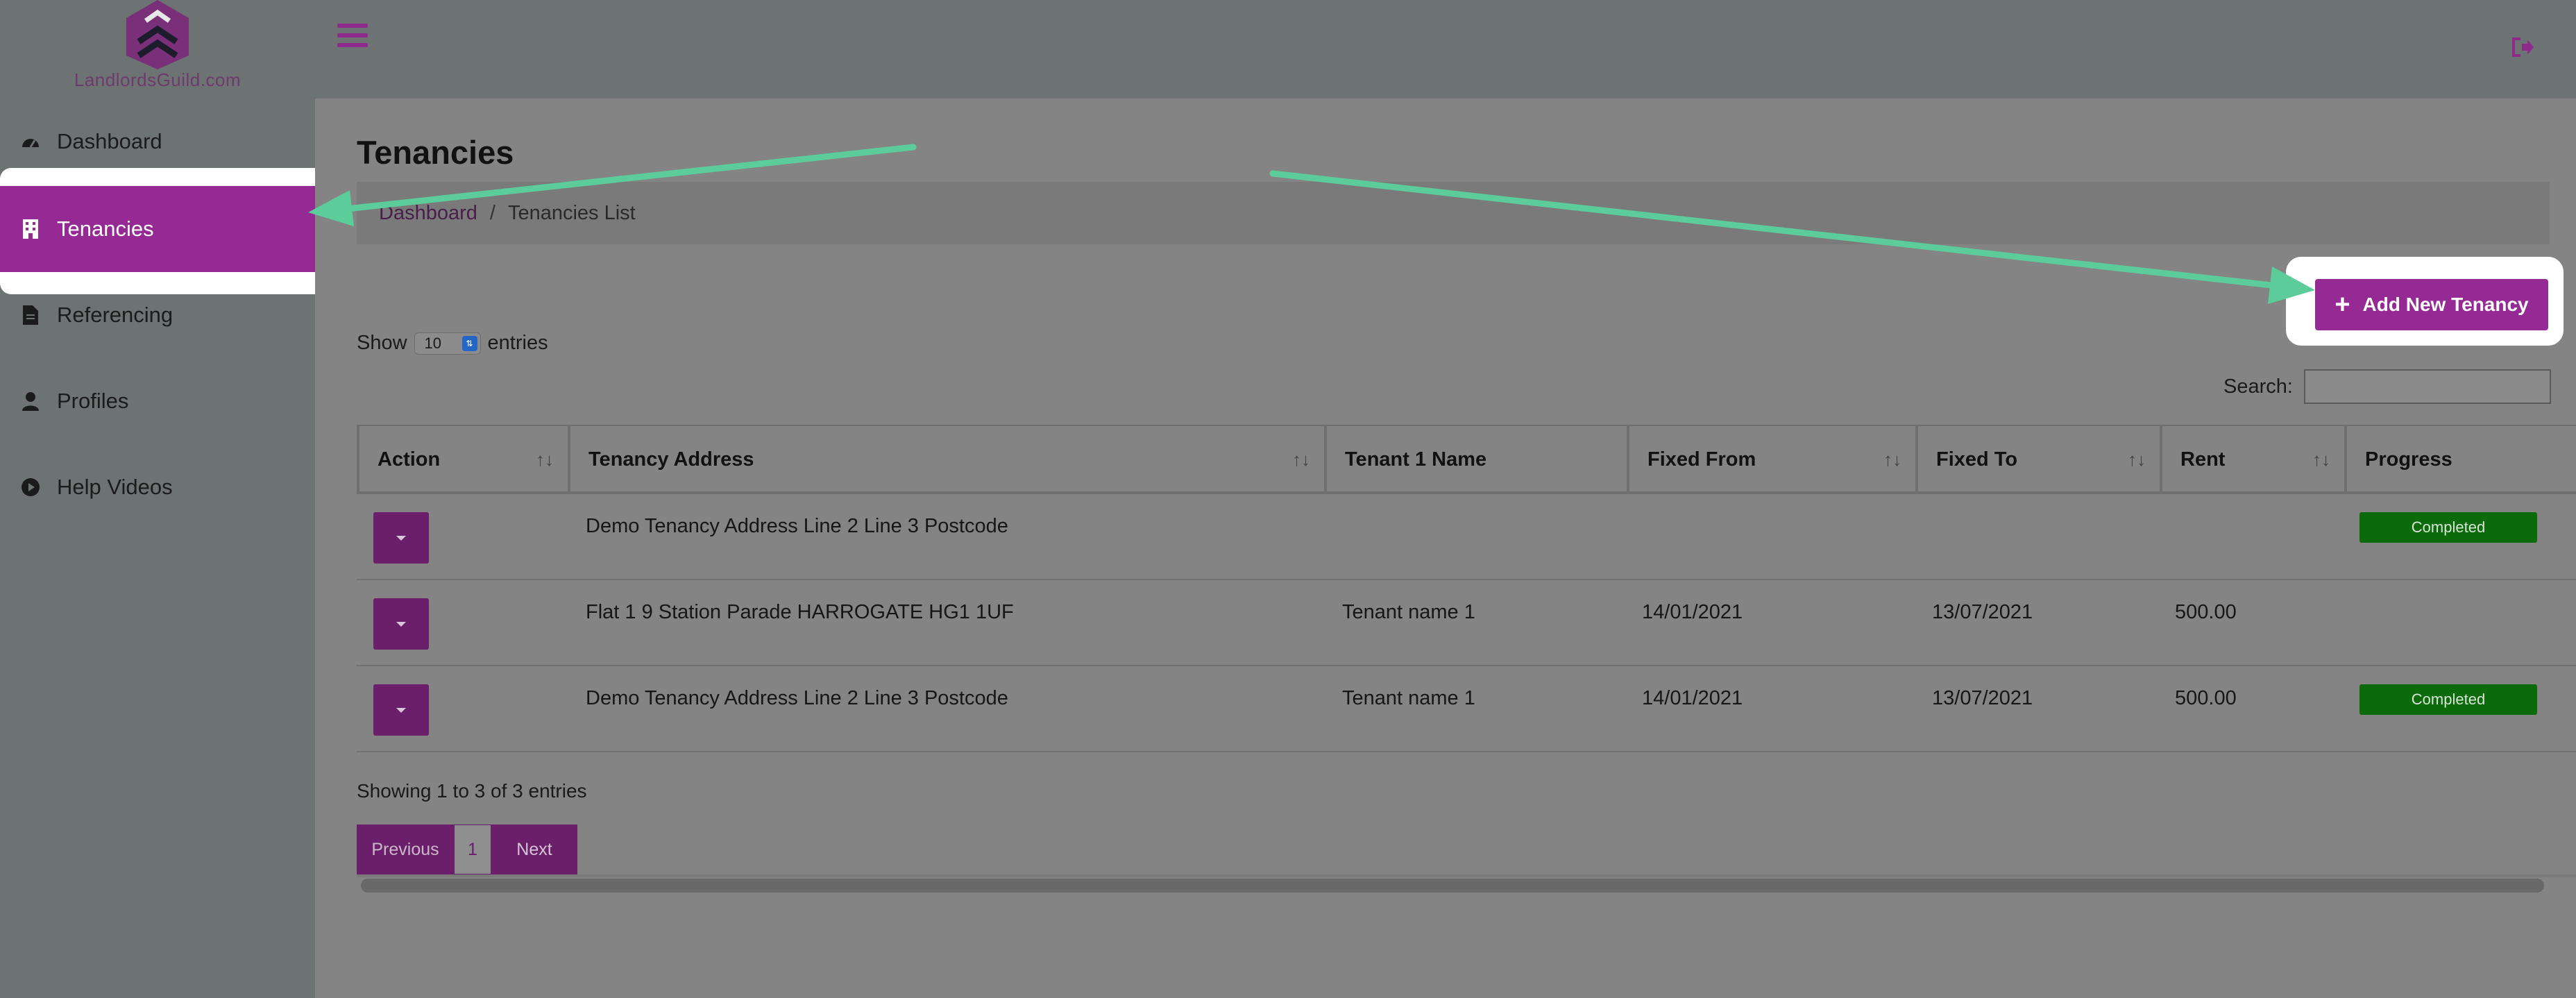 The image size is (2576, 998). What do you see at coordinates (157, 401) in the screenshot?
I see `sidebar-item-profiles: Profiles` at bounding box center [157, 401].